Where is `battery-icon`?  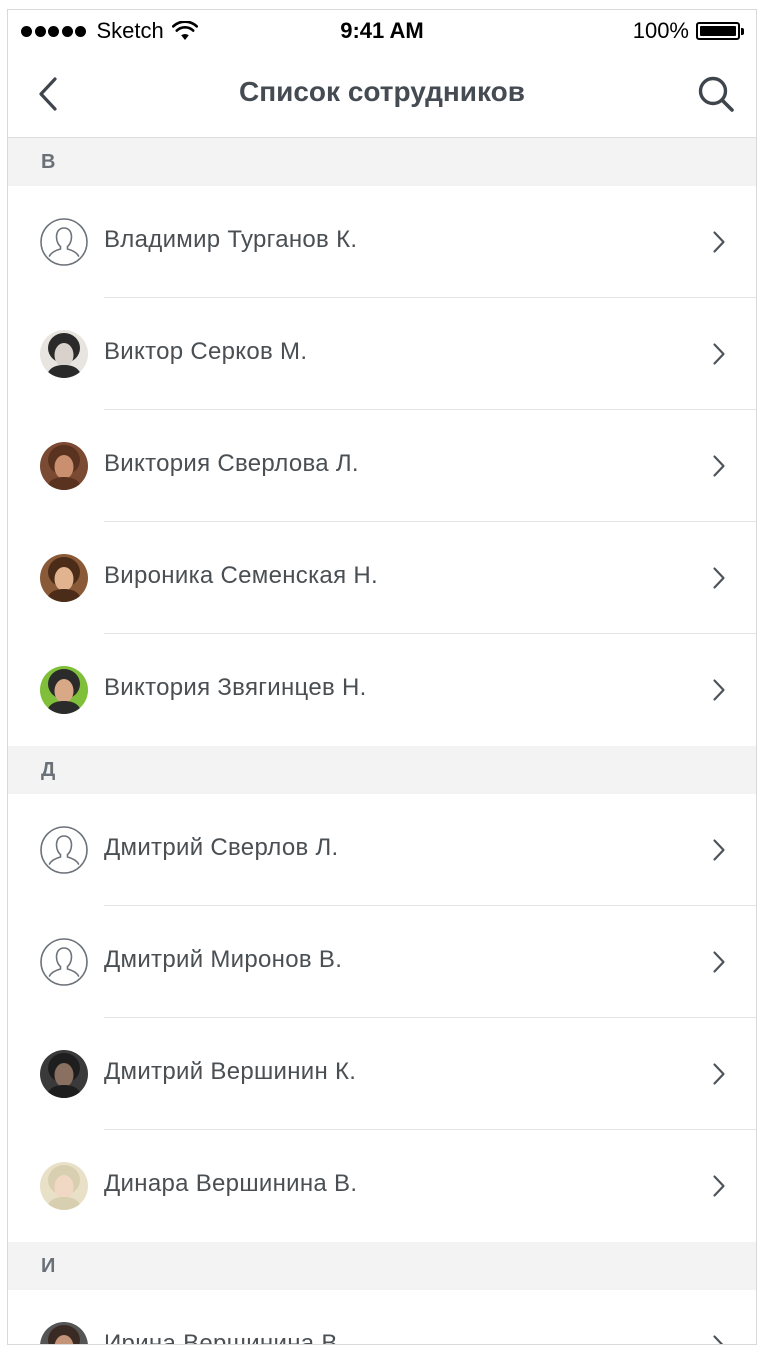 battery-icon is located at coordinates (718, 31).